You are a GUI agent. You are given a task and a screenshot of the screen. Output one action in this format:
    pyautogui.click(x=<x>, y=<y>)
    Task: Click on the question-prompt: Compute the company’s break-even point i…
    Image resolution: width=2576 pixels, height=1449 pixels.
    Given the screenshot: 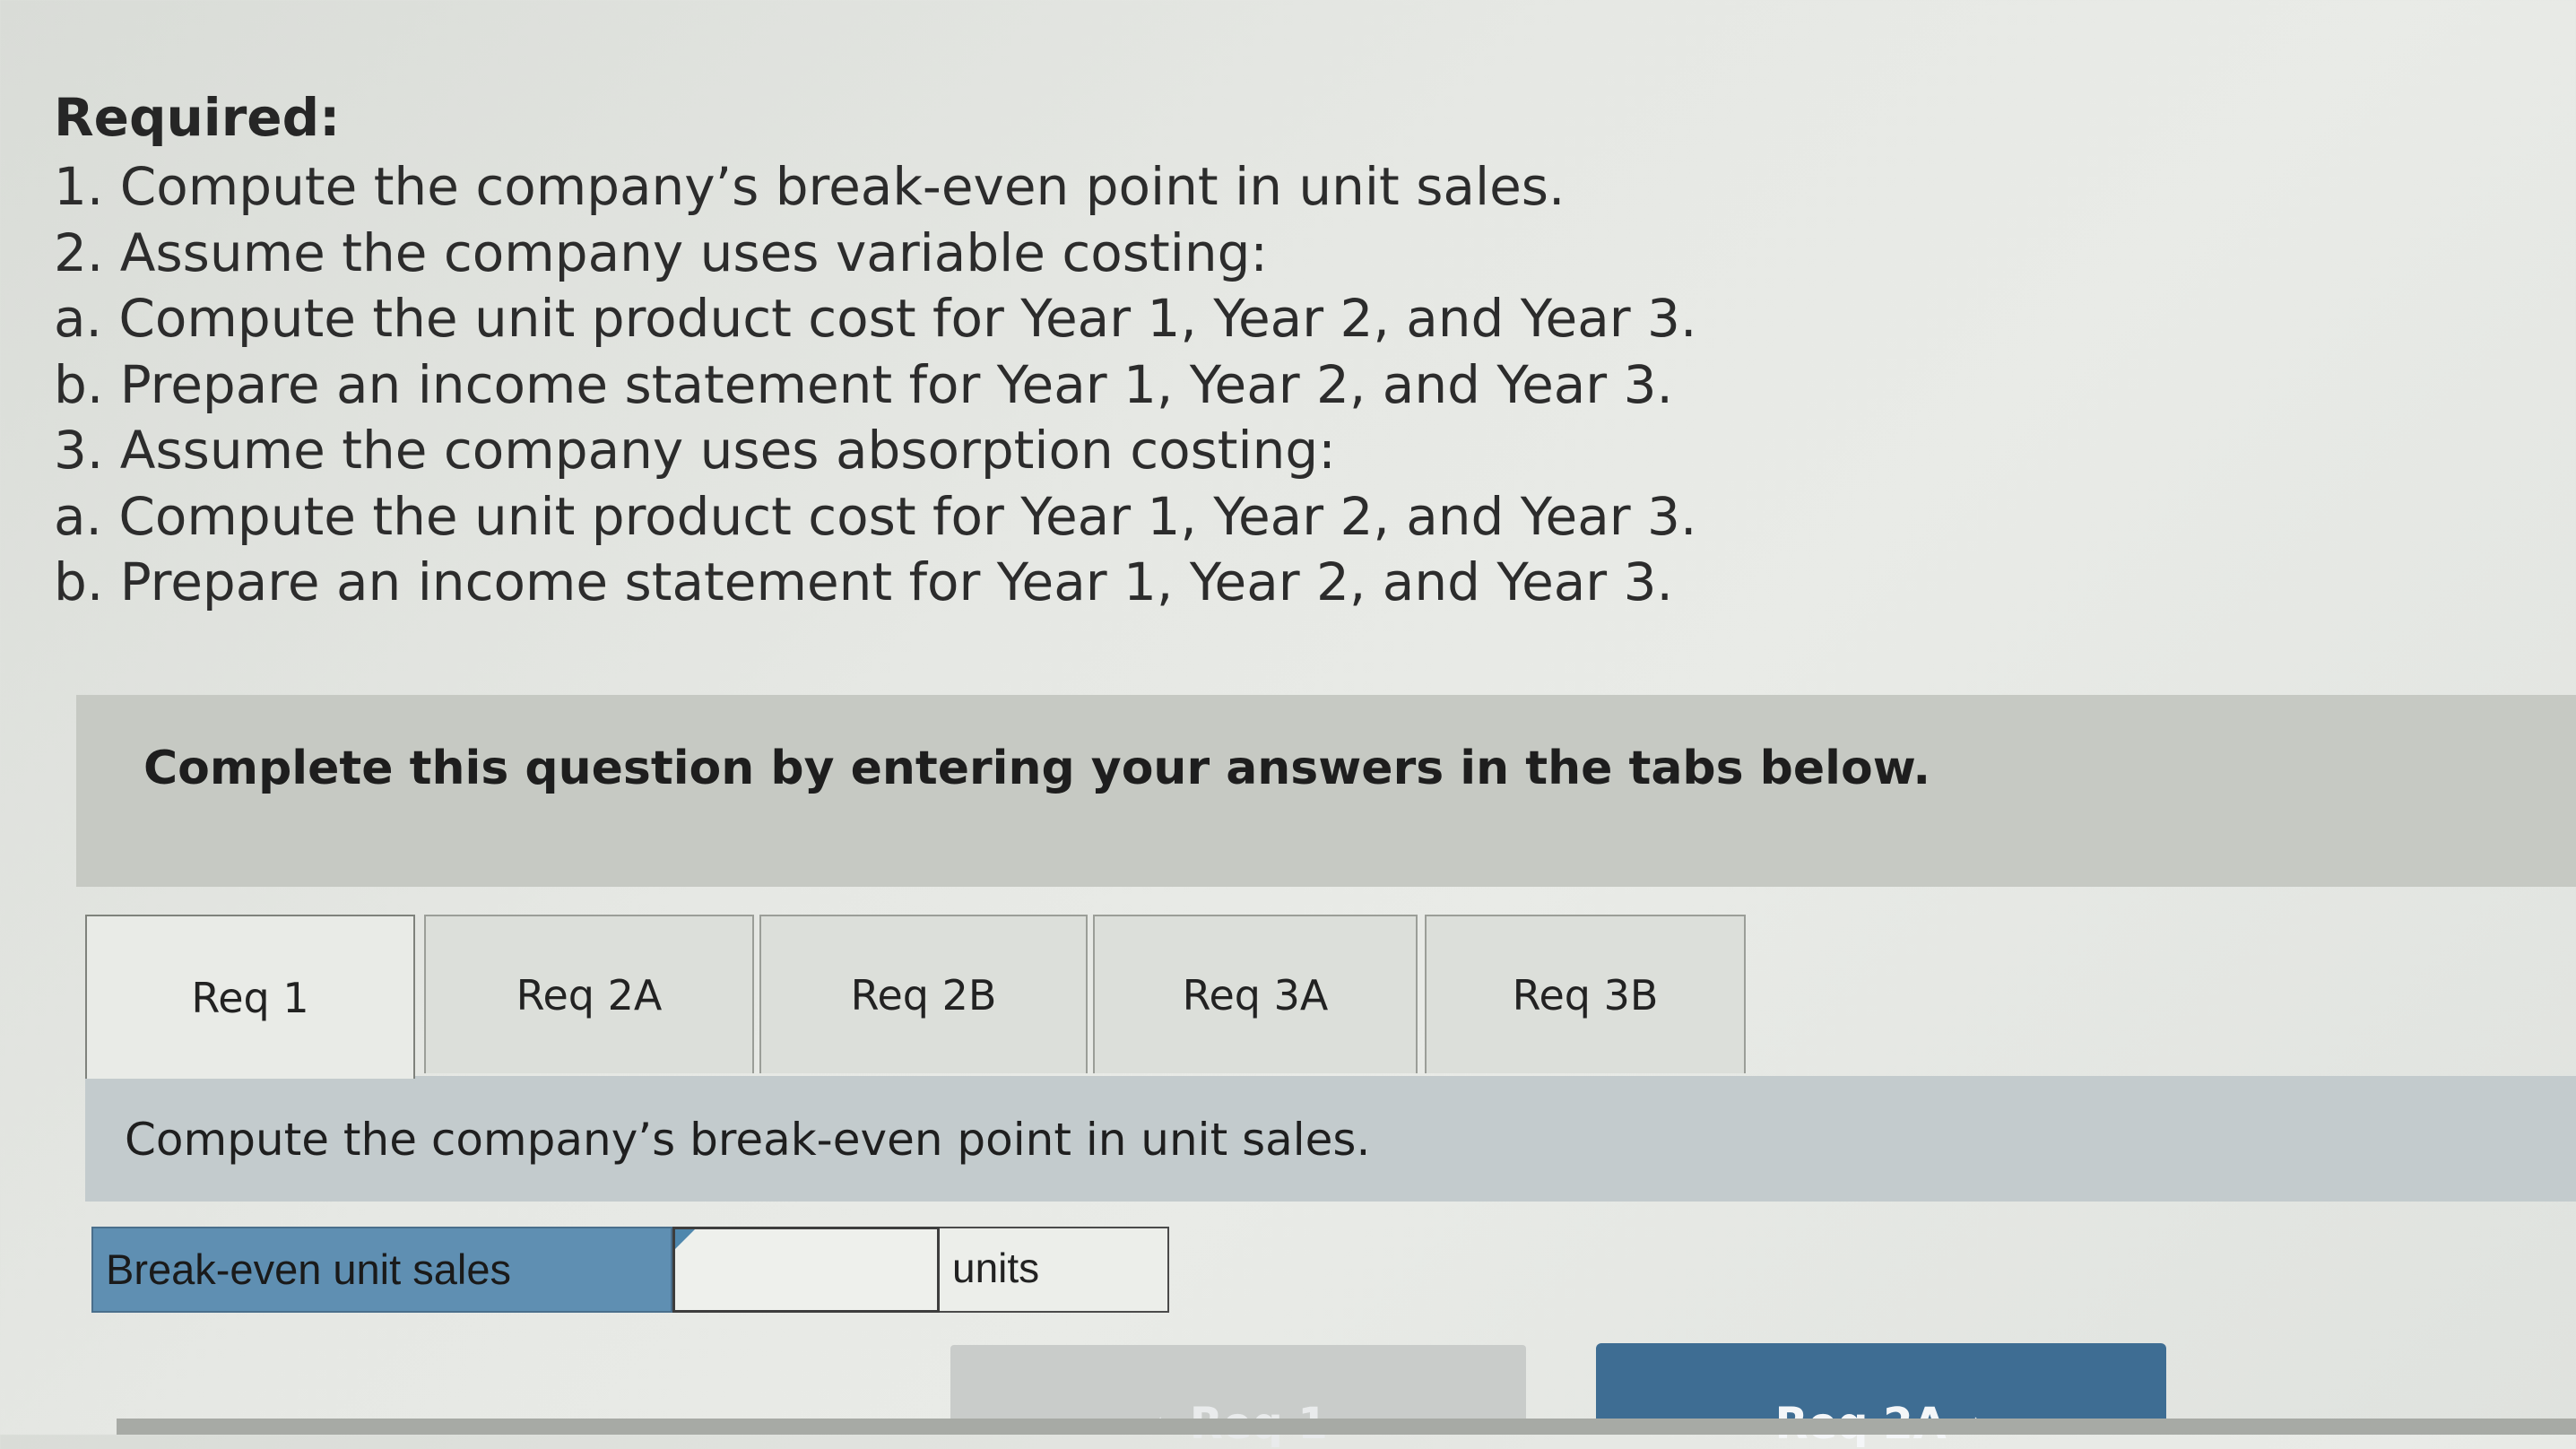 What is the action you would take?
    pyautogui.click(x=1330, y=1139)
    